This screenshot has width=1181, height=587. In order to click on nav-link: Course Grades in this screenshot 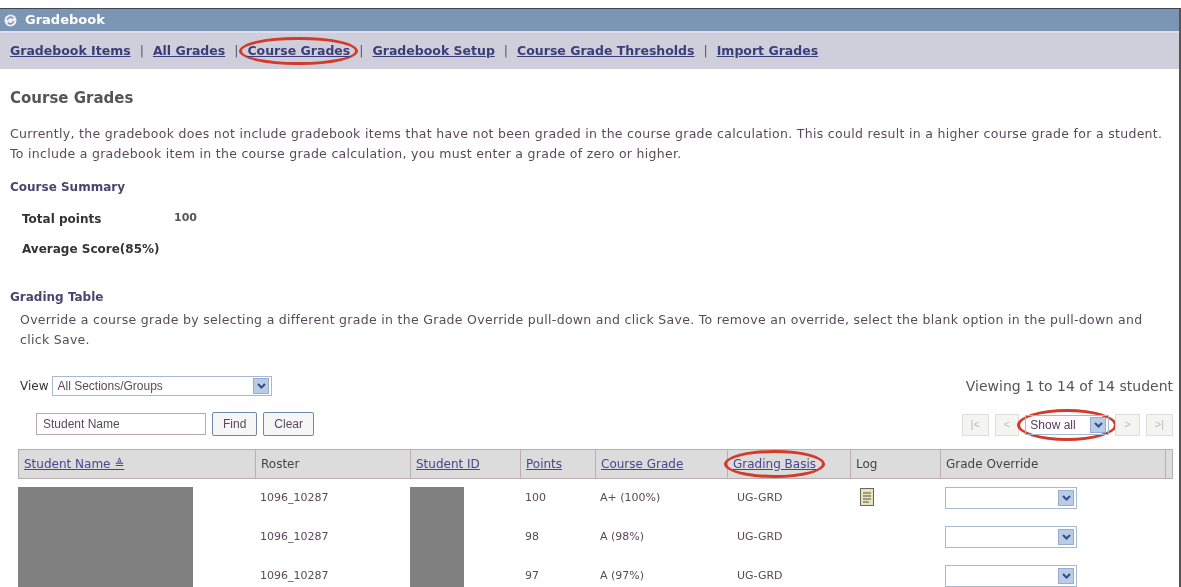, I will do `click(299, 51)`.